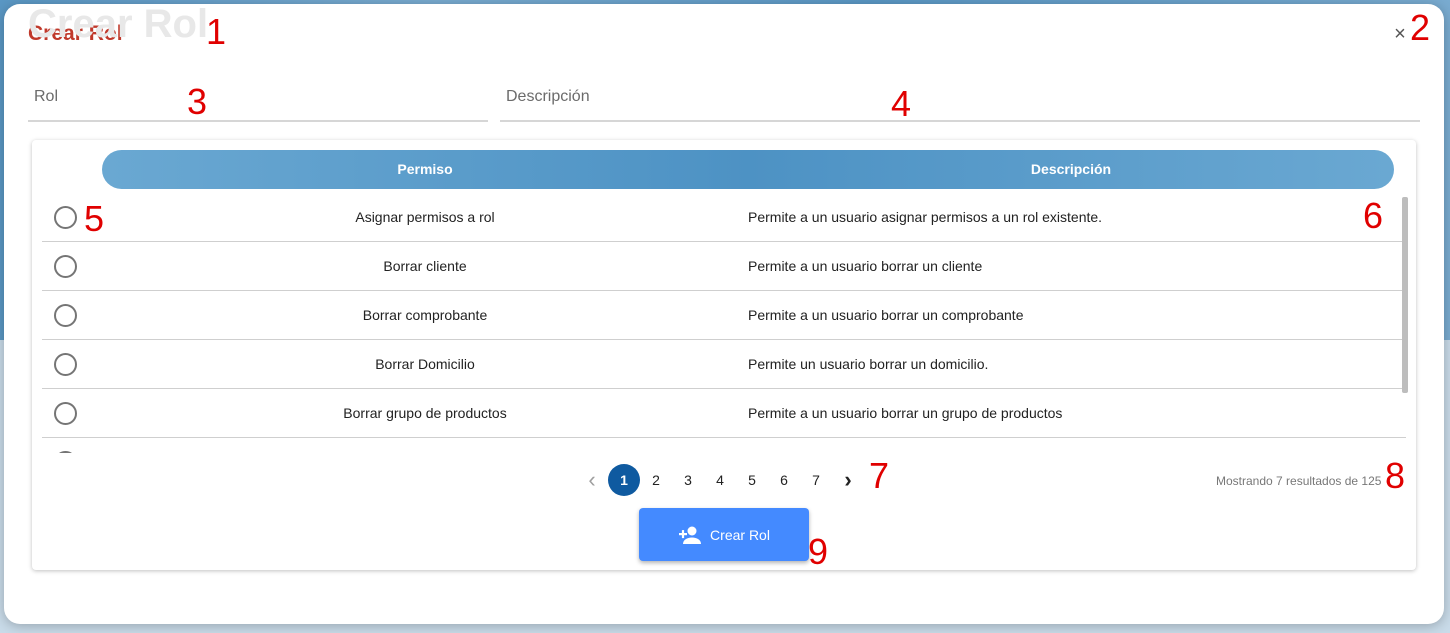 This screenshot has height=633, width=1450. Describe the element at coordinates (1373, 215) in the screenshot. I see `annotation-6: 6` at that location.